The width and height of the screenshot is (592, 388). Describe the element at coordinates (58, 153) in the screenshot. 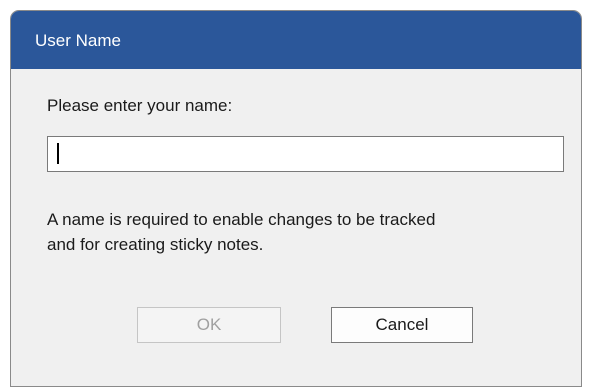

I see `text-cursor` at that location.